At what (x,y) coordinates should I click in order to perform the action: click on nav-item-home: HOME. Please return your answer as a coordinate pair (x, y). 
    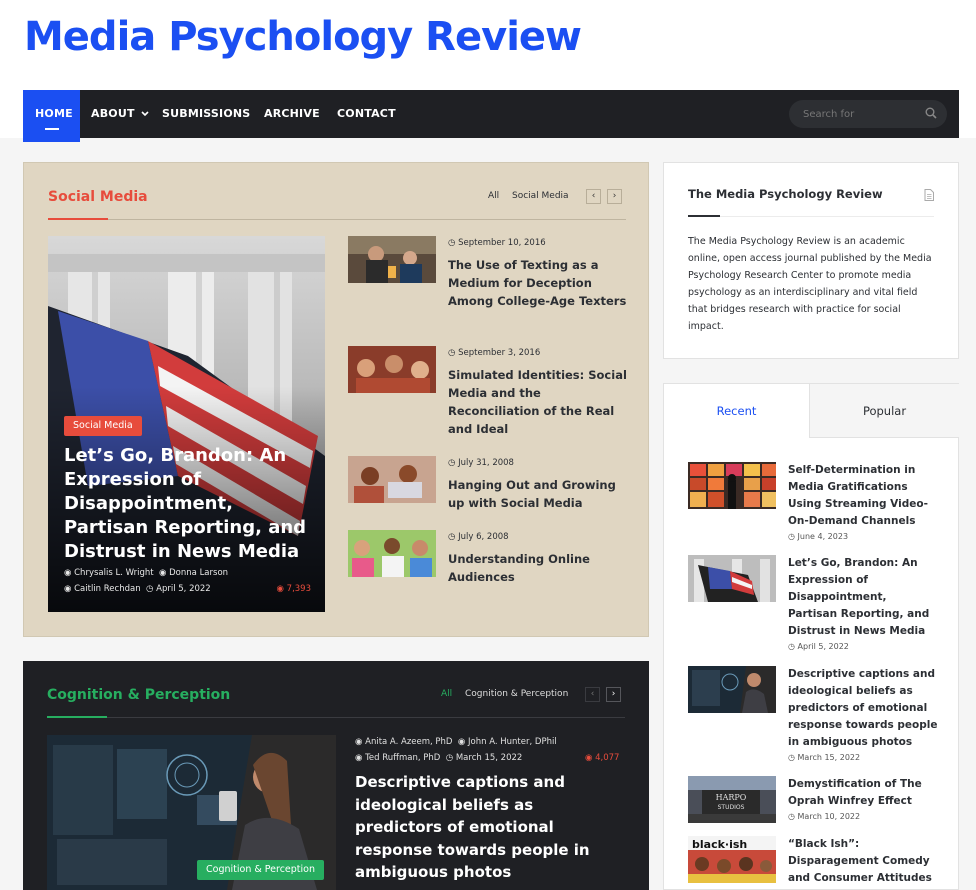
    Looking at the image, I should click on (51, 116).